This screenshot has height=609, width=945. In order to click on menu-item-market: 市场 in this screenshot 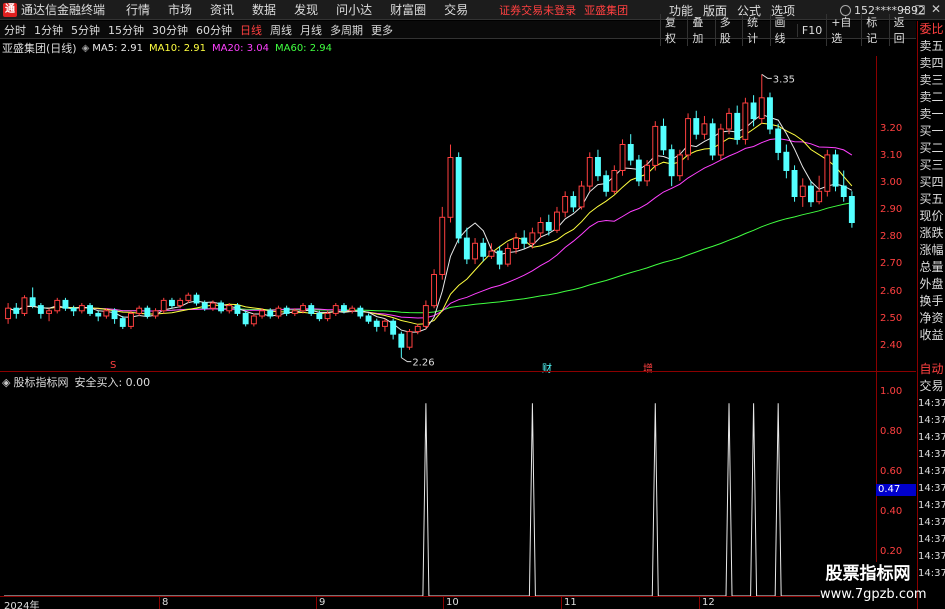, I will do `click(180, 9)`.